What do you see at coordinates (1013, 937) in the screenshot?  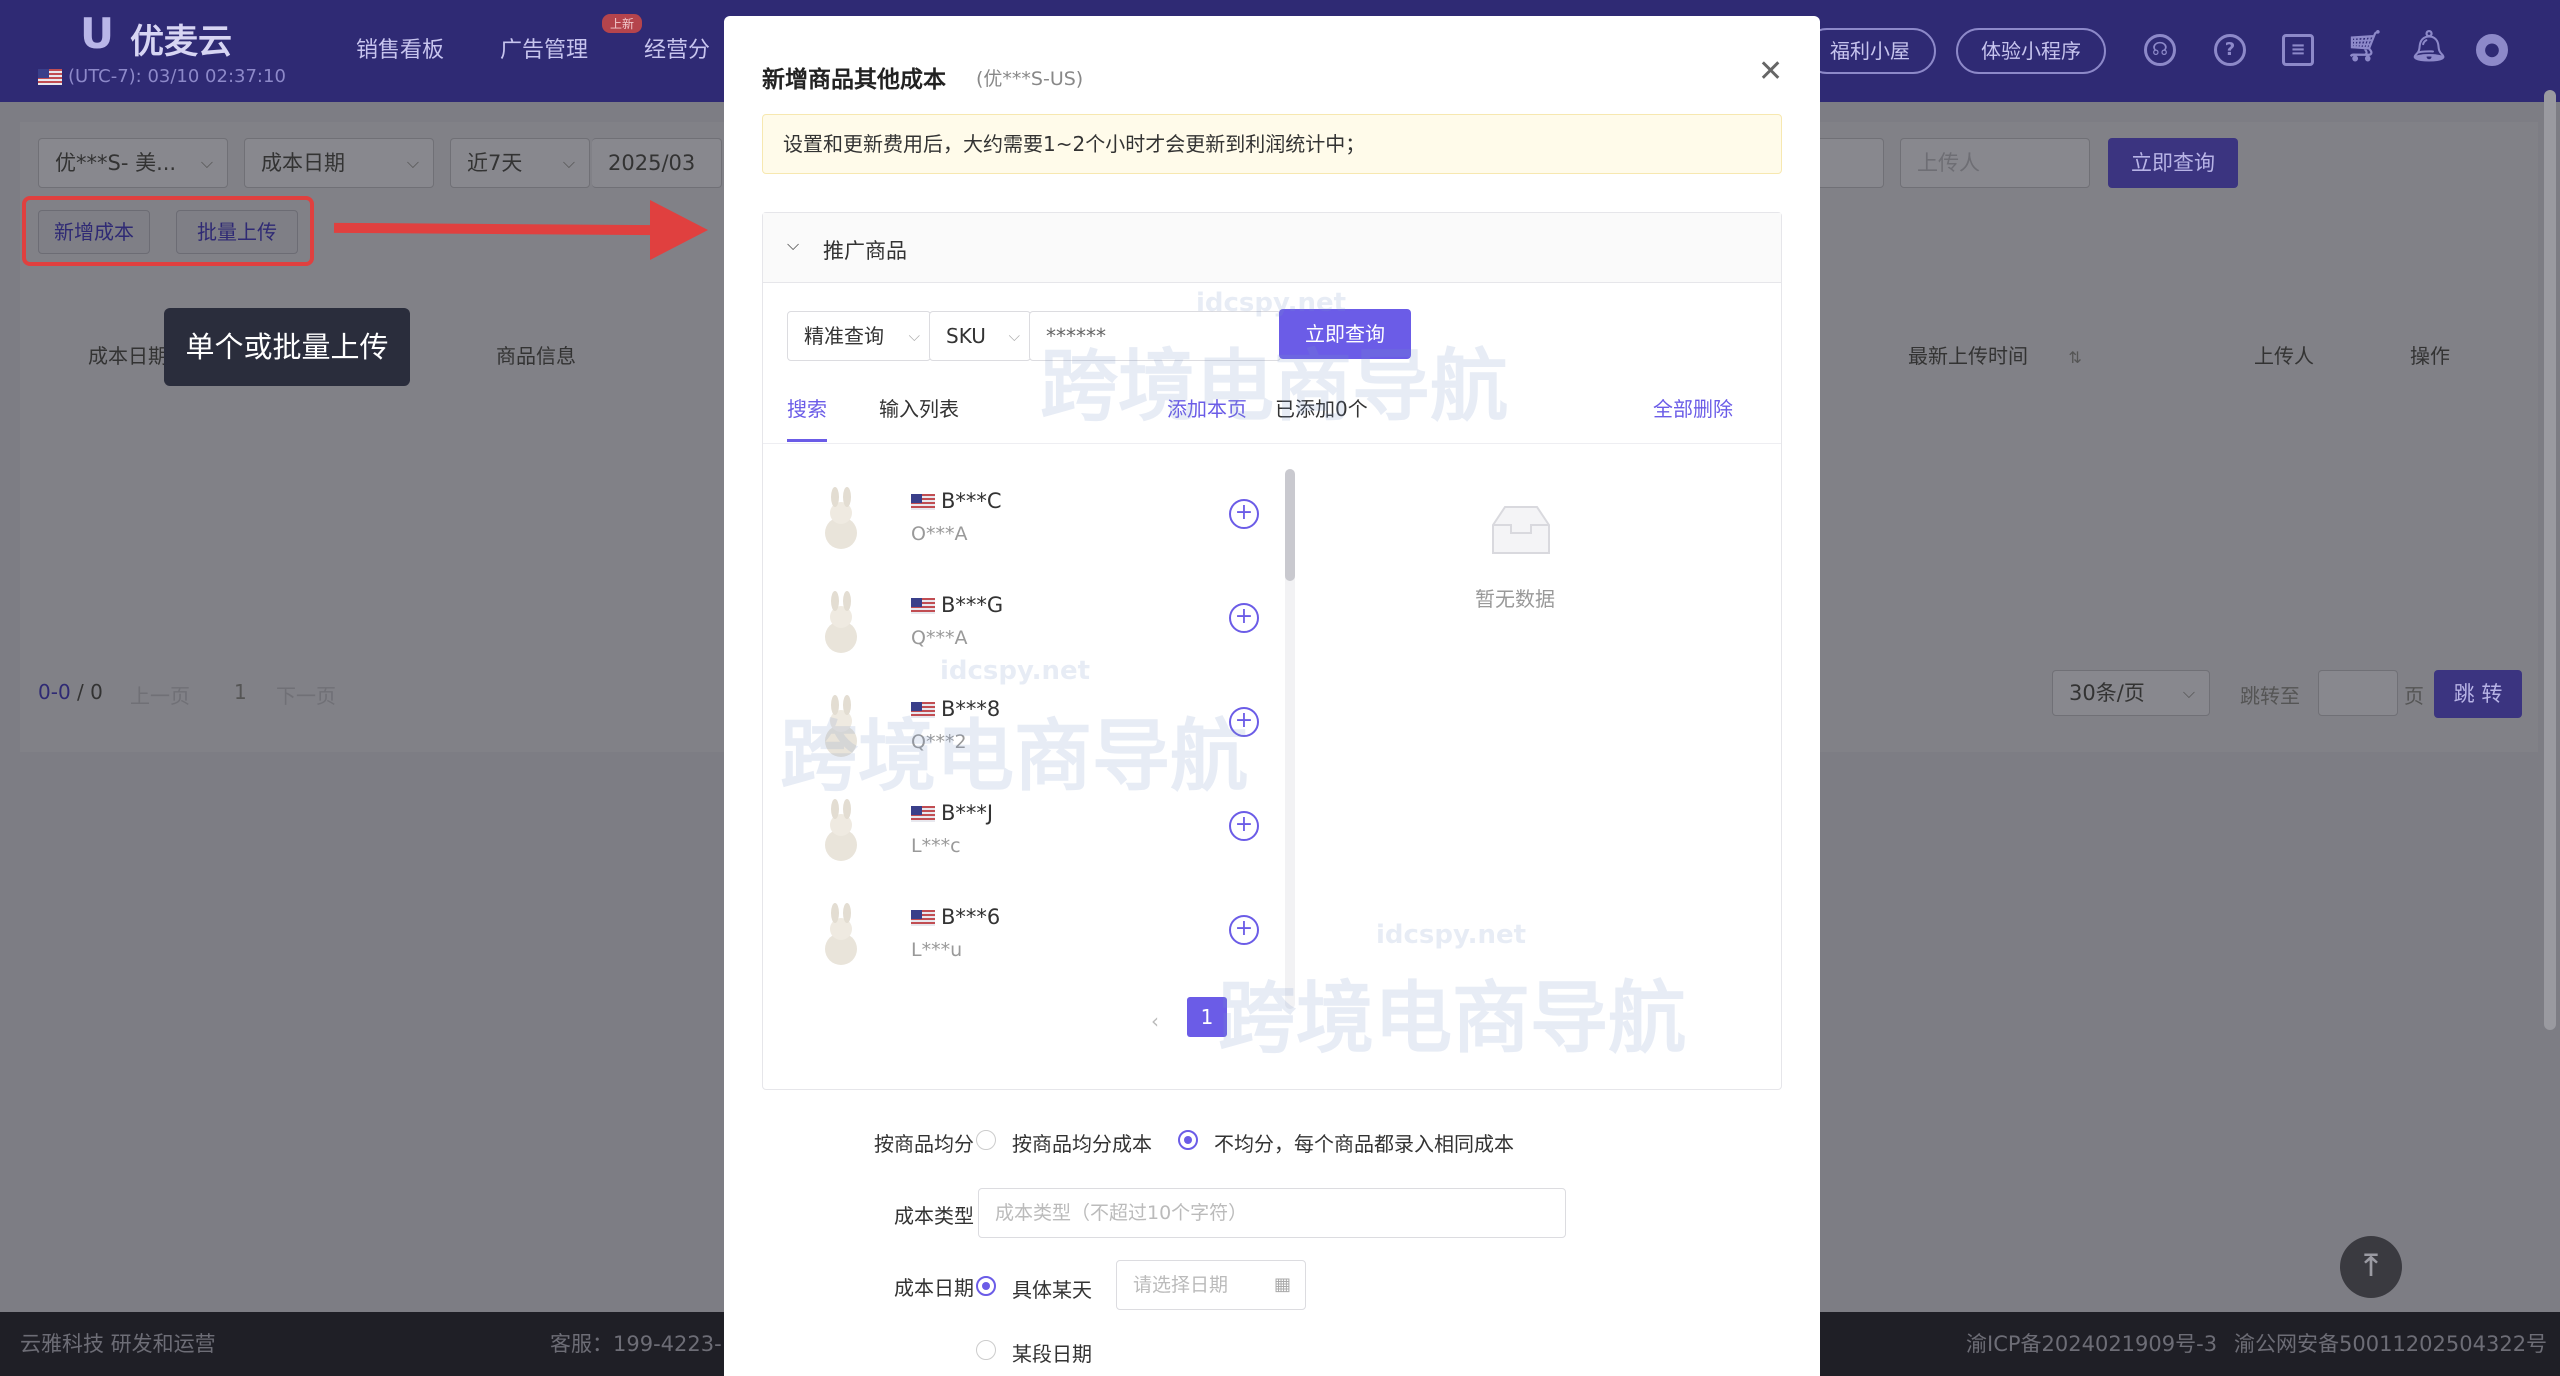 I see `list-item: B***6 L***u +` at bounding box center [1013, 937].